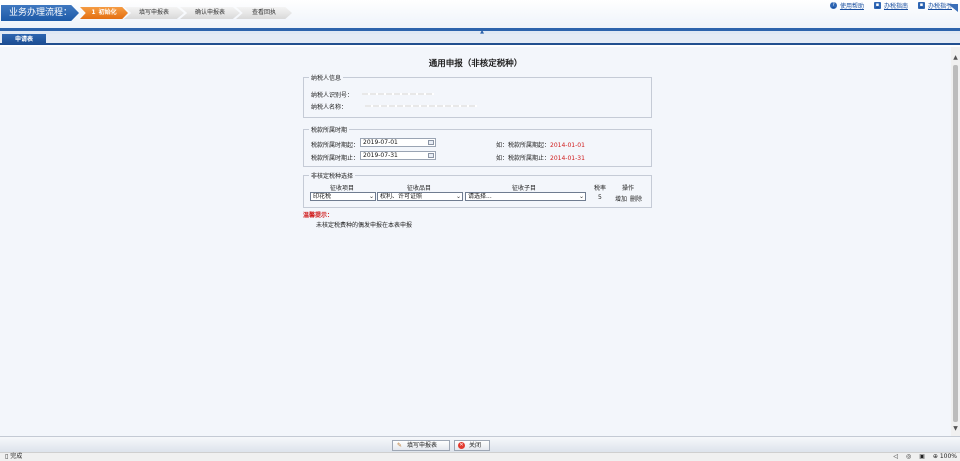 This screenshot has width=960, height=461. Describe the element at coordinates (477, 95) in the screenshot. I see `taxpayer-info-group: 纳税人信息` at that location.